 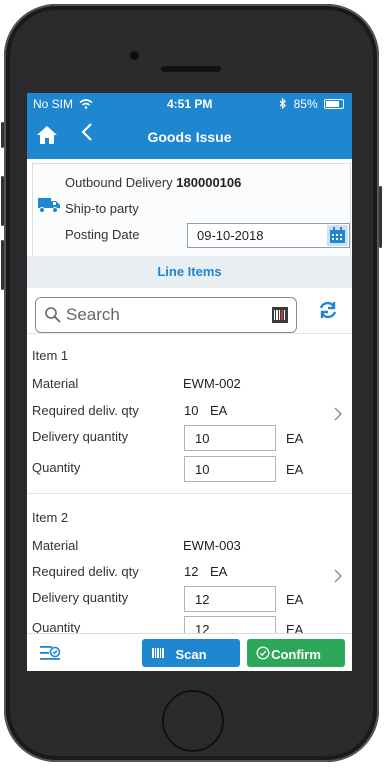 I want to click on quantity-input: 10, so click(x=230, y=469).